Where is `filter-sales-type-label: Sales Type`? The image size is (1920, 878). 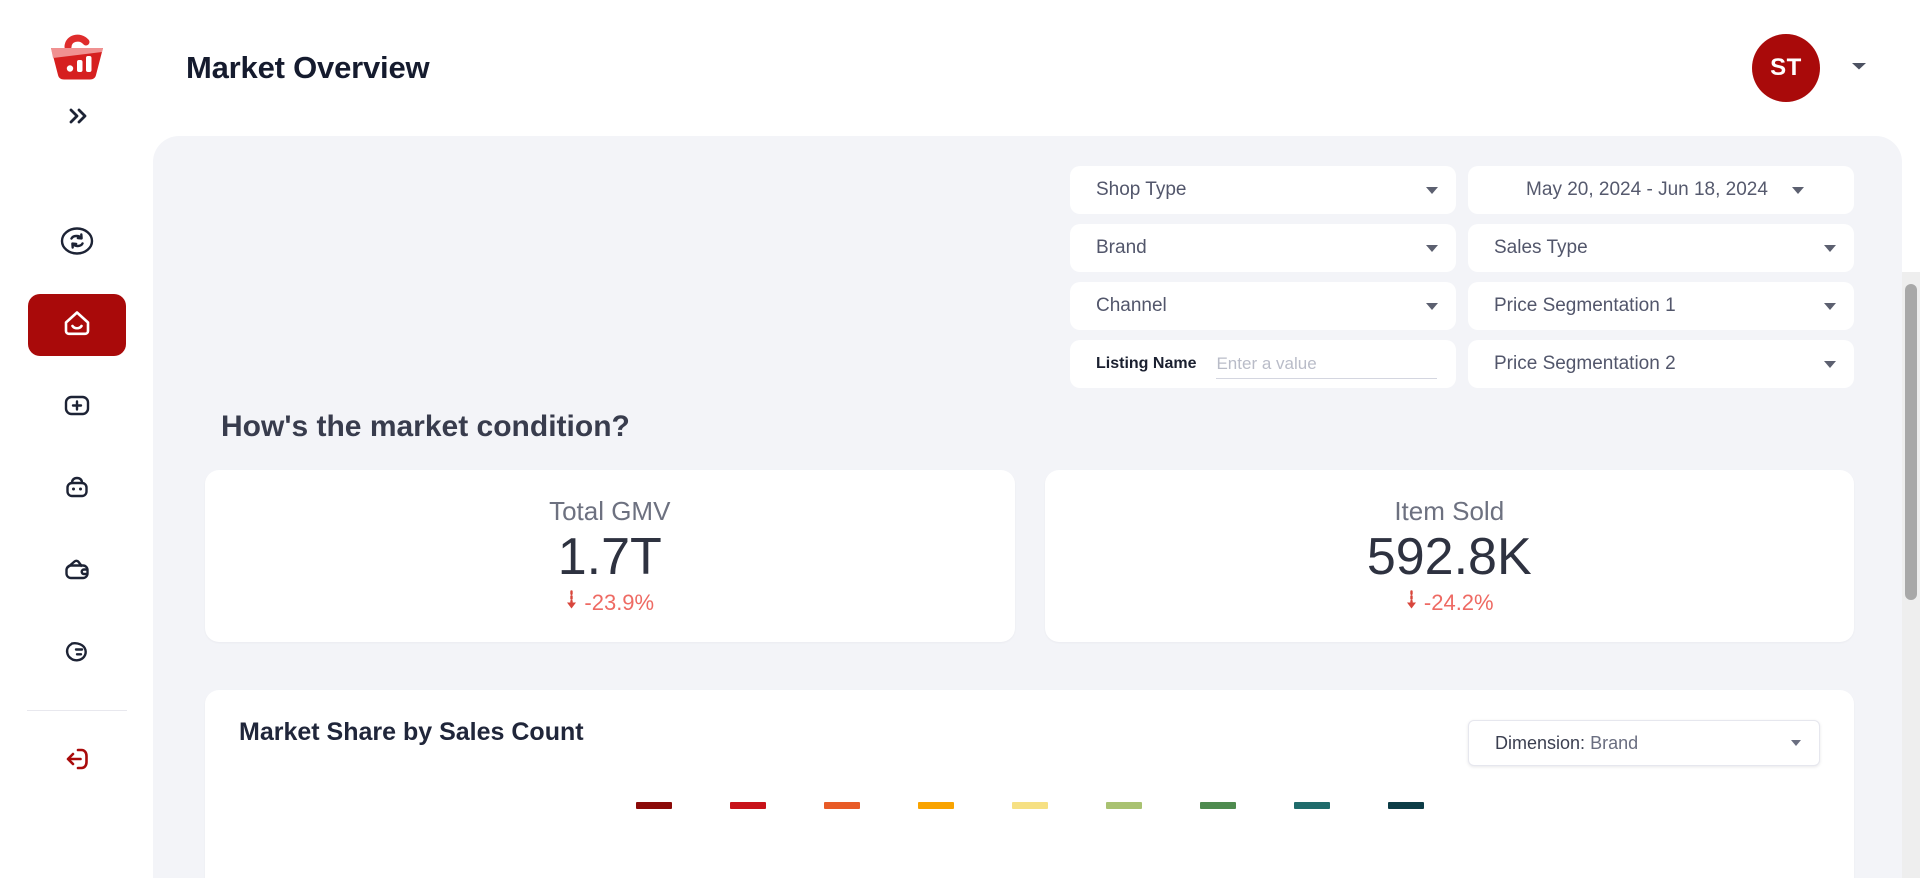 filter-sales-type-label: Sales Type is located at coordinates (1541, 247).